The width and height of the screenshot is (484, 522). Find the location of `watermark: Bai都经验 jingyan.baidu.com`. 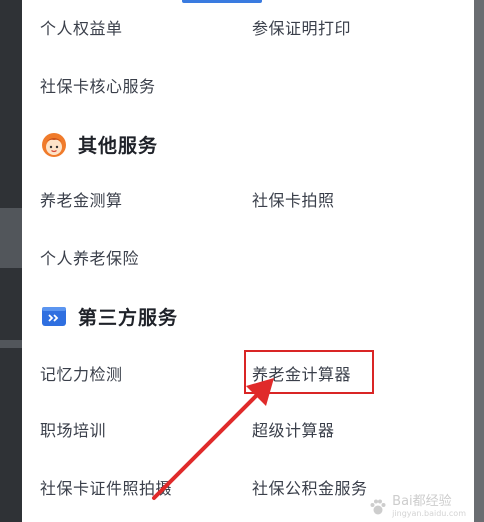

watermark: Bai都经验 jingyan.baidu.com is located at coordinates (417, 506).